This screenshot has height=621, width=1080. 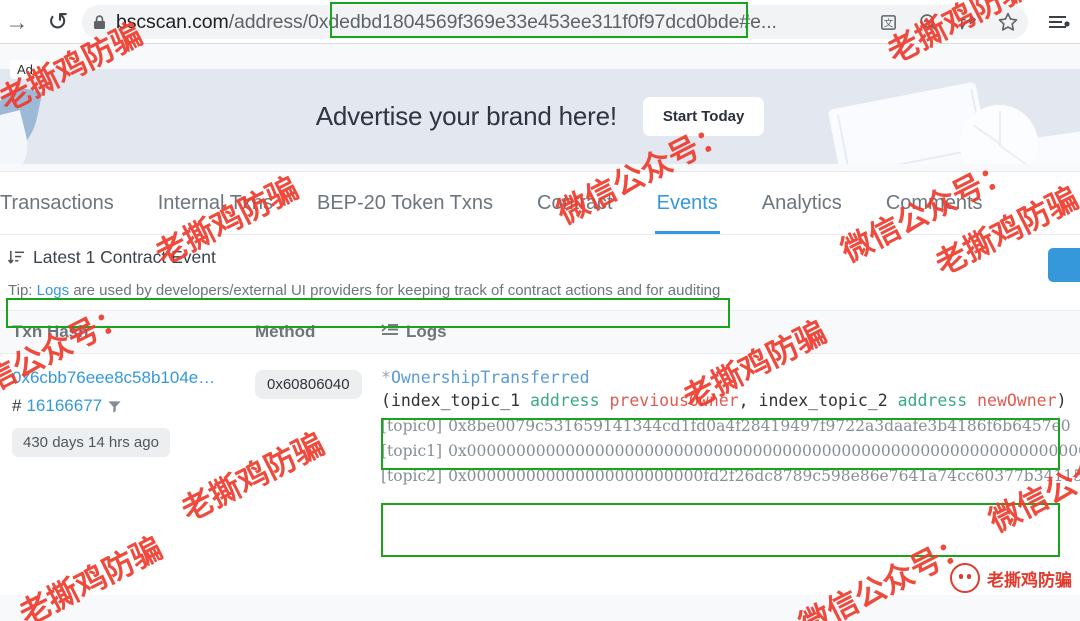 I want to click on translate-icon: 文, so click(x=888, y=22).